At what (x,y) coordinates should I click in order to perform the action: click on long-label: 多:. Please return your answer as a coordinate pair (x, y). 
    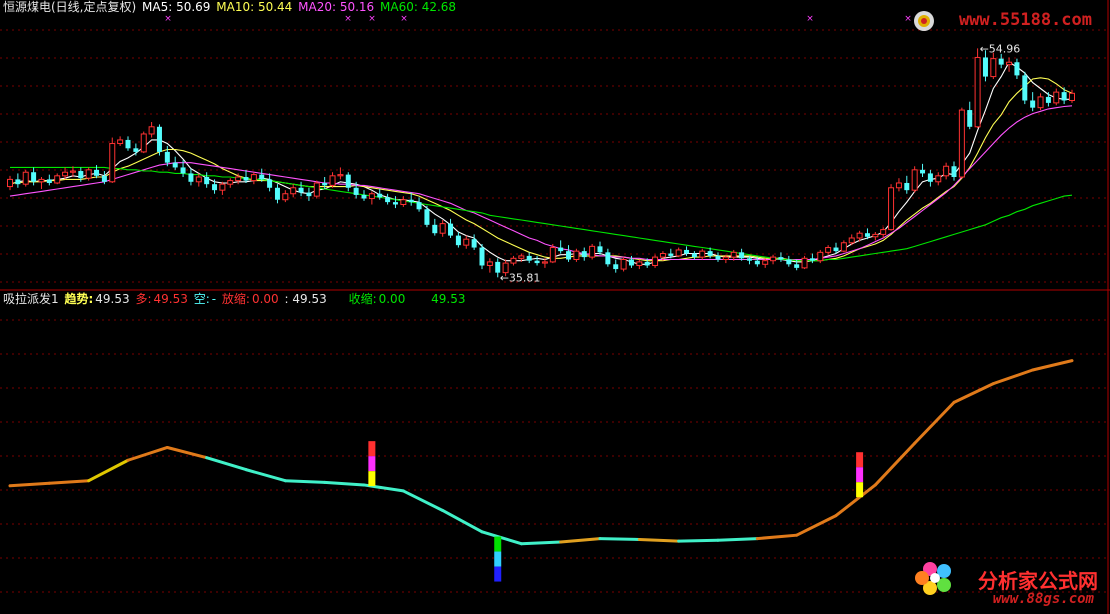
    Looking at the image, I should click on (143, 299).